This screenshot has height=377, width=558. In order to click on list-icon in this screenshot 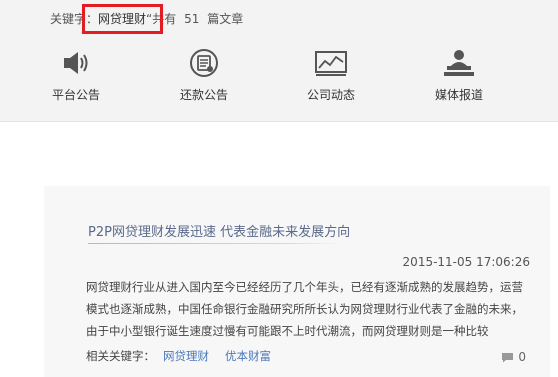, I will do `click(204, 63)`.